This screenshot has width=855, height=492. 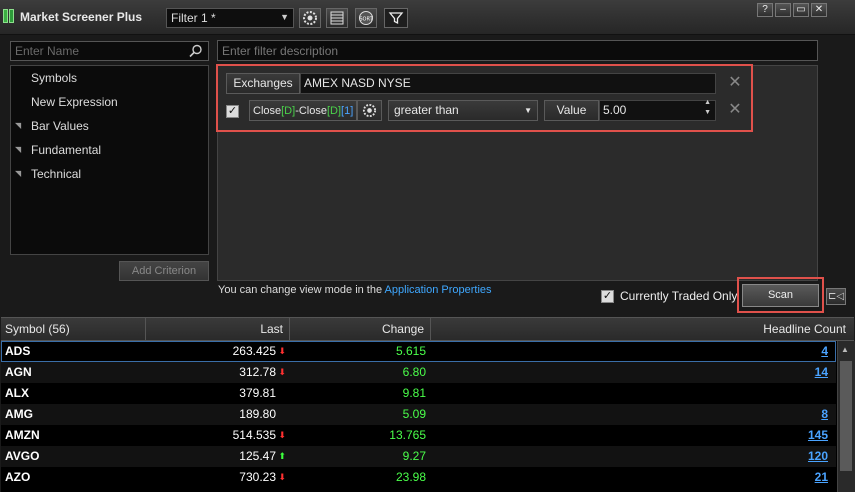 What do you see at coordinates (232, 111) in the screenshot?
I see `criterion-checkbox: ✓` at bounding box center [232, 111].